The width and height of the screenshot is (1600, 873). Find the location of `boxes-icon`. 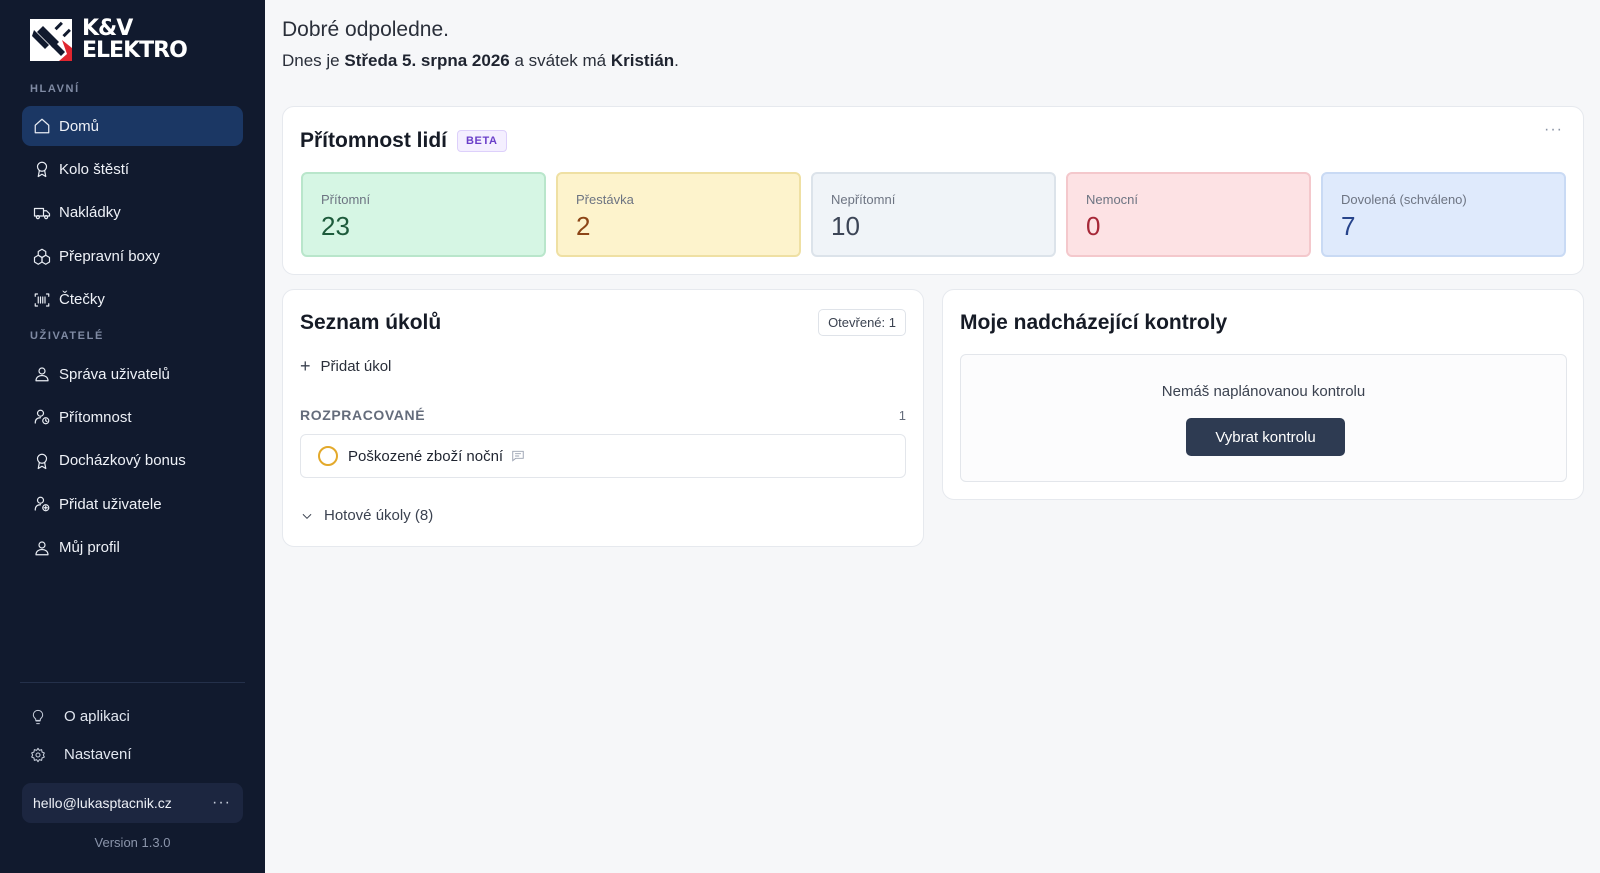

boxes-icon is located at coordinates (42, 256).